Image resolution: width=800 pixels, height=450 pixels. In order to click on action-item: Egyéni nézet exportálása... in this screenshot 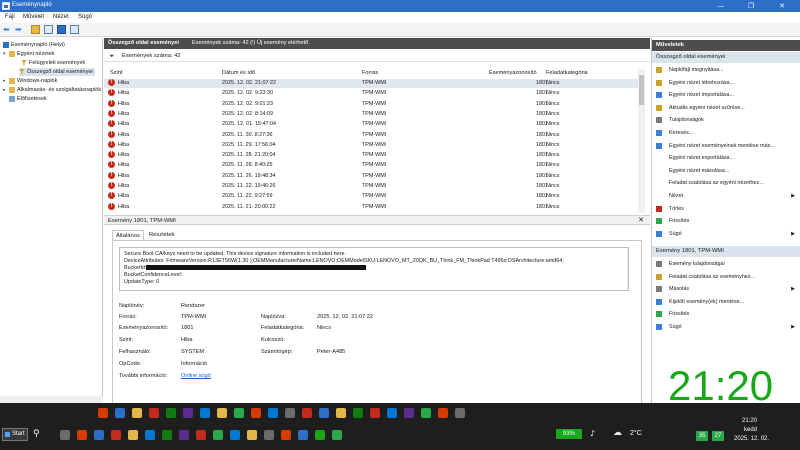, I will do `click(727, 158)`.